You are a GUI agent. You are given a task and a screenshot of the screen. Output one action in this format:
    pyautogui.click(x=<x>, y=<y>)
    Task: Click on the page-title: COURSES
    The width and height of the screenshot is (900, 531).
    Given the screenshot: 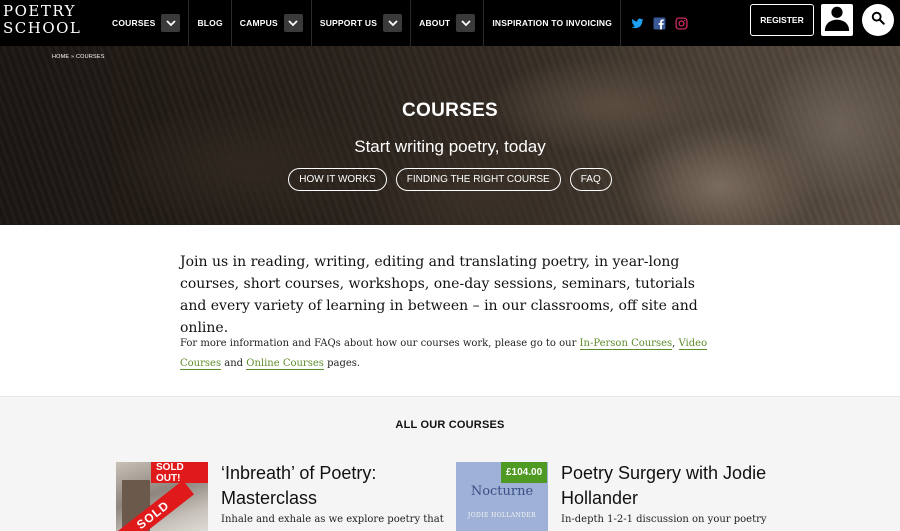 What is the action you would take?
    pyautogui.click(x=450, y=110)
    